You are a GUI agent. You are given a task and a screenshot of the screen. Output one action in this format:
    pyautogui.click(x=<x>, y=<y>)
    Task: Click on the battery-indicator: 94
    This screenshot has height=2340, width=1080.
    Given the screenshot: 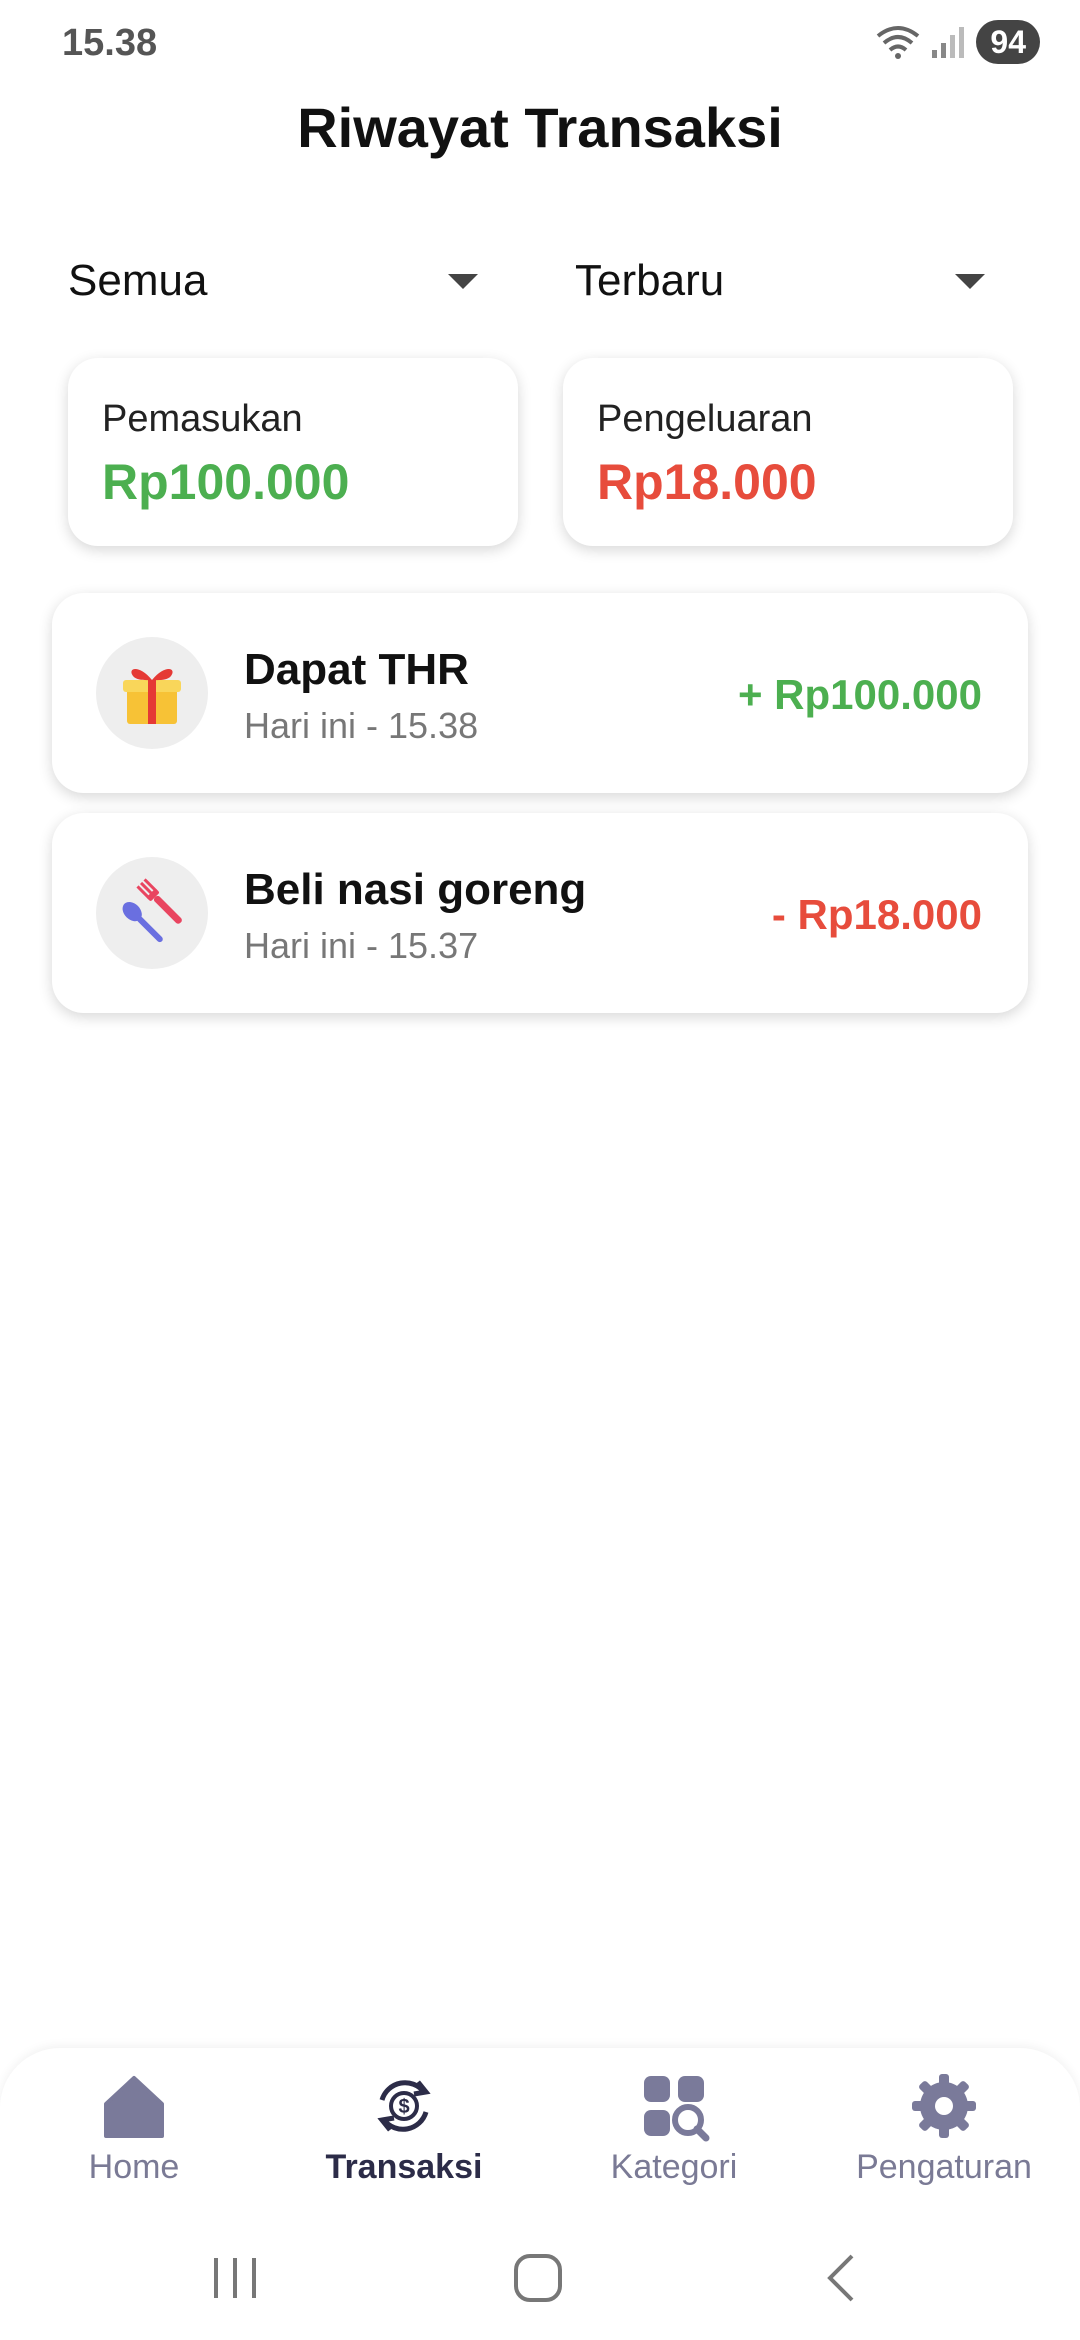 What is the action you would take?
    pyautogui.click(x=1008, y=42)
    